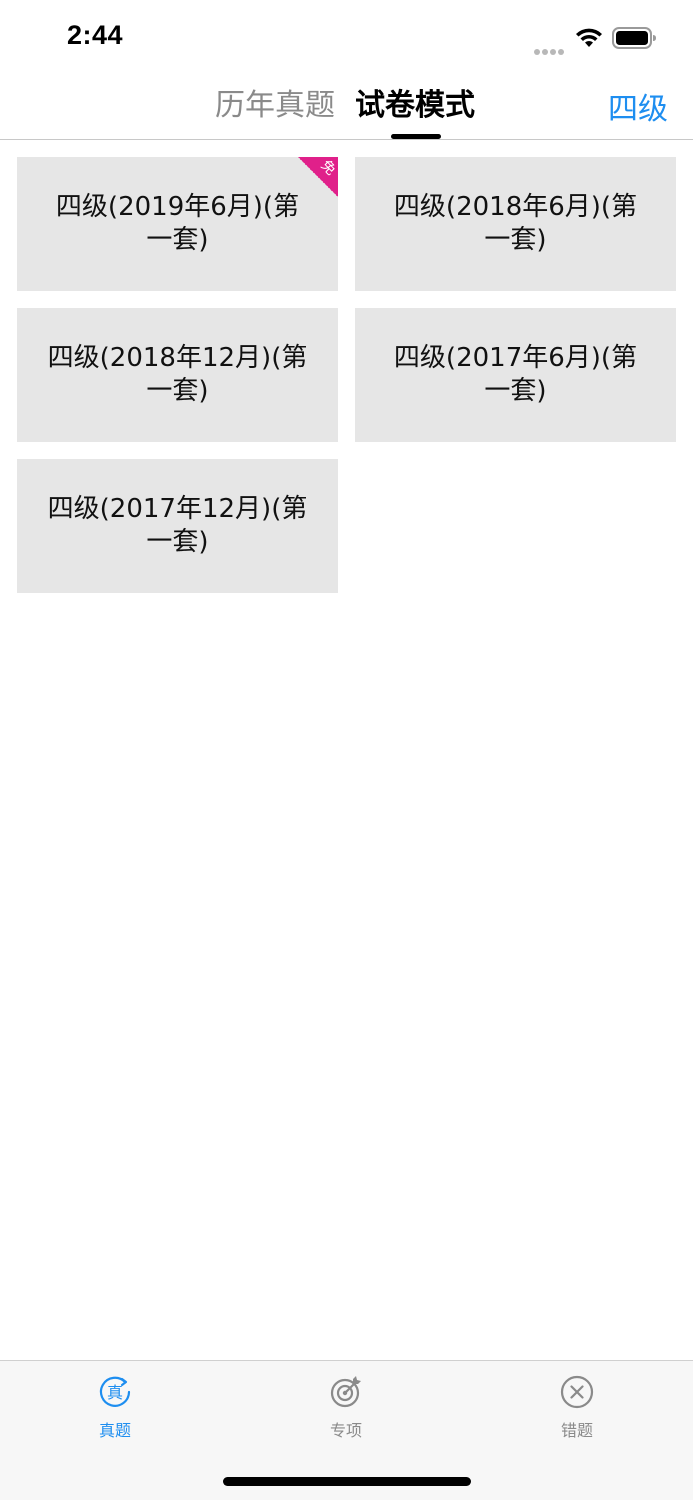 The height and width of the screenshot is (1500, 693). Describe the element at coordinates (347, 1481) in the screenshot. I see `home-indicator` at that location.